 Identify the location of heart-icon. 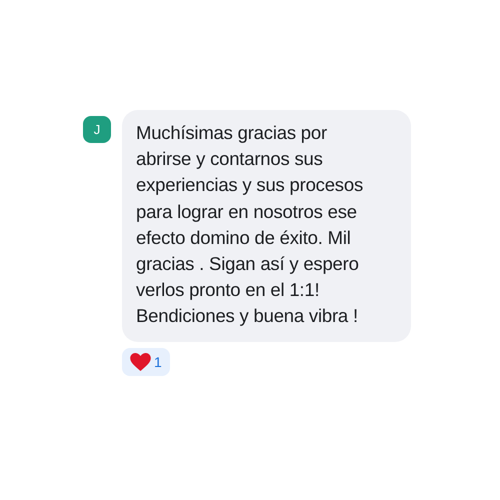
(140, 361).